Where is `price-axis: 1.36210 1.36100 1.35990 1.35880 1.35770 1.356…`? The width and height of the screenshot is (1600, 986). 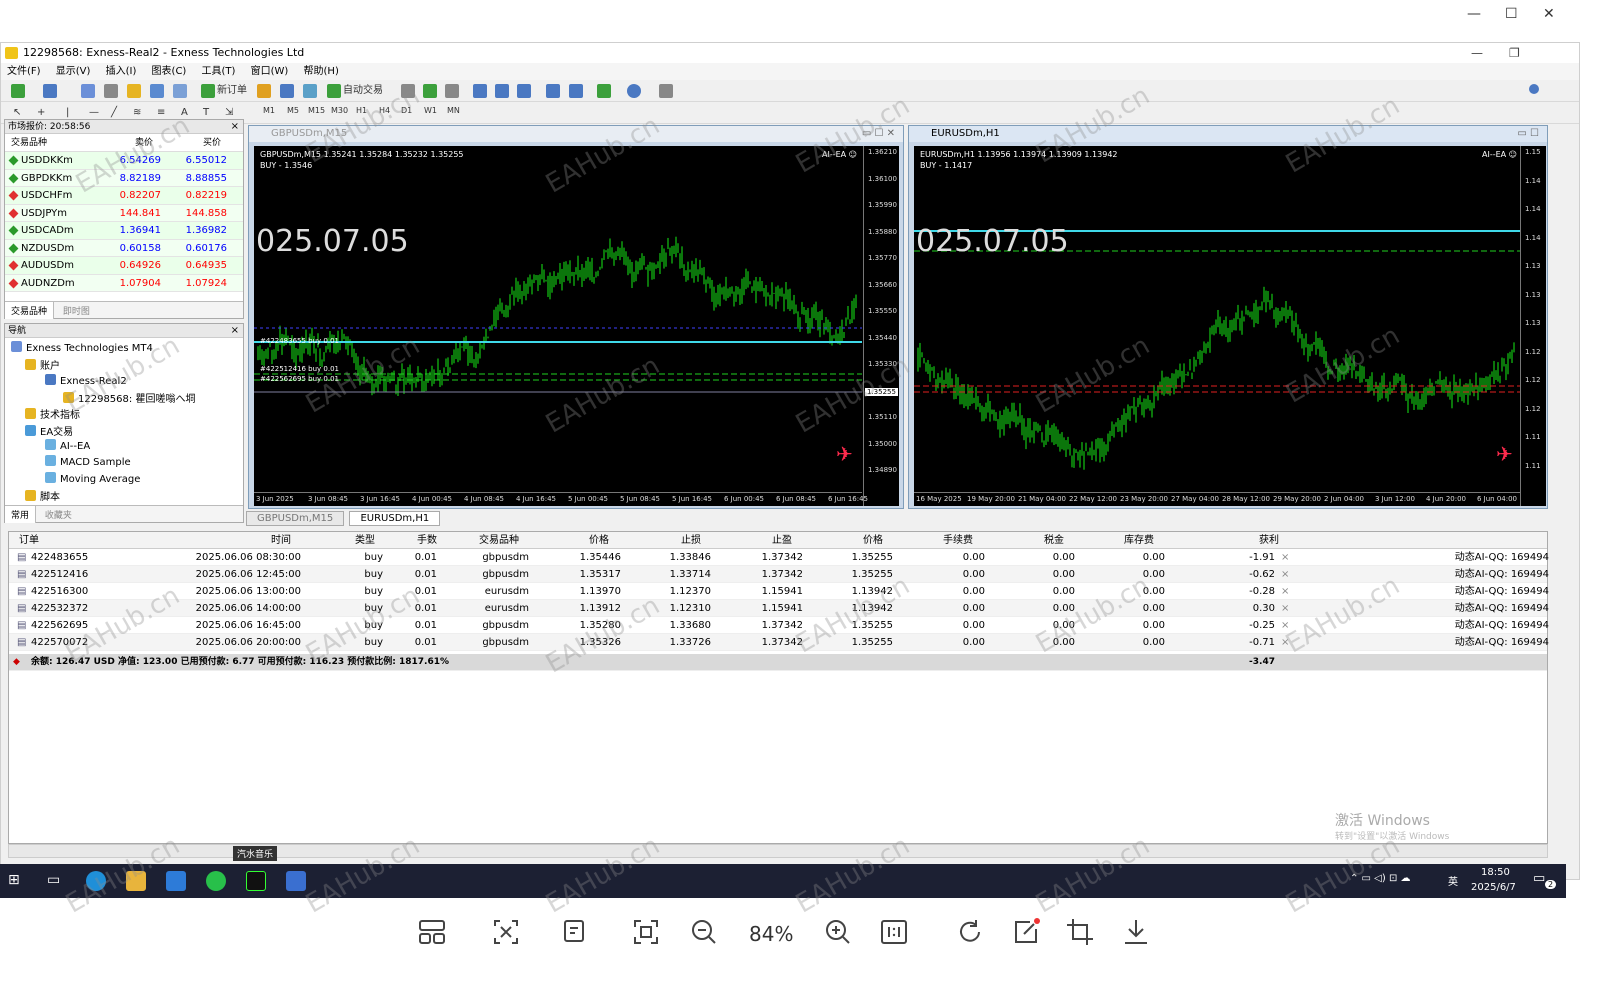 price-axis: 1.36210 1.36100 1.35990 1.35880 1.35770 1.356… is located at coordinates (881, 326).